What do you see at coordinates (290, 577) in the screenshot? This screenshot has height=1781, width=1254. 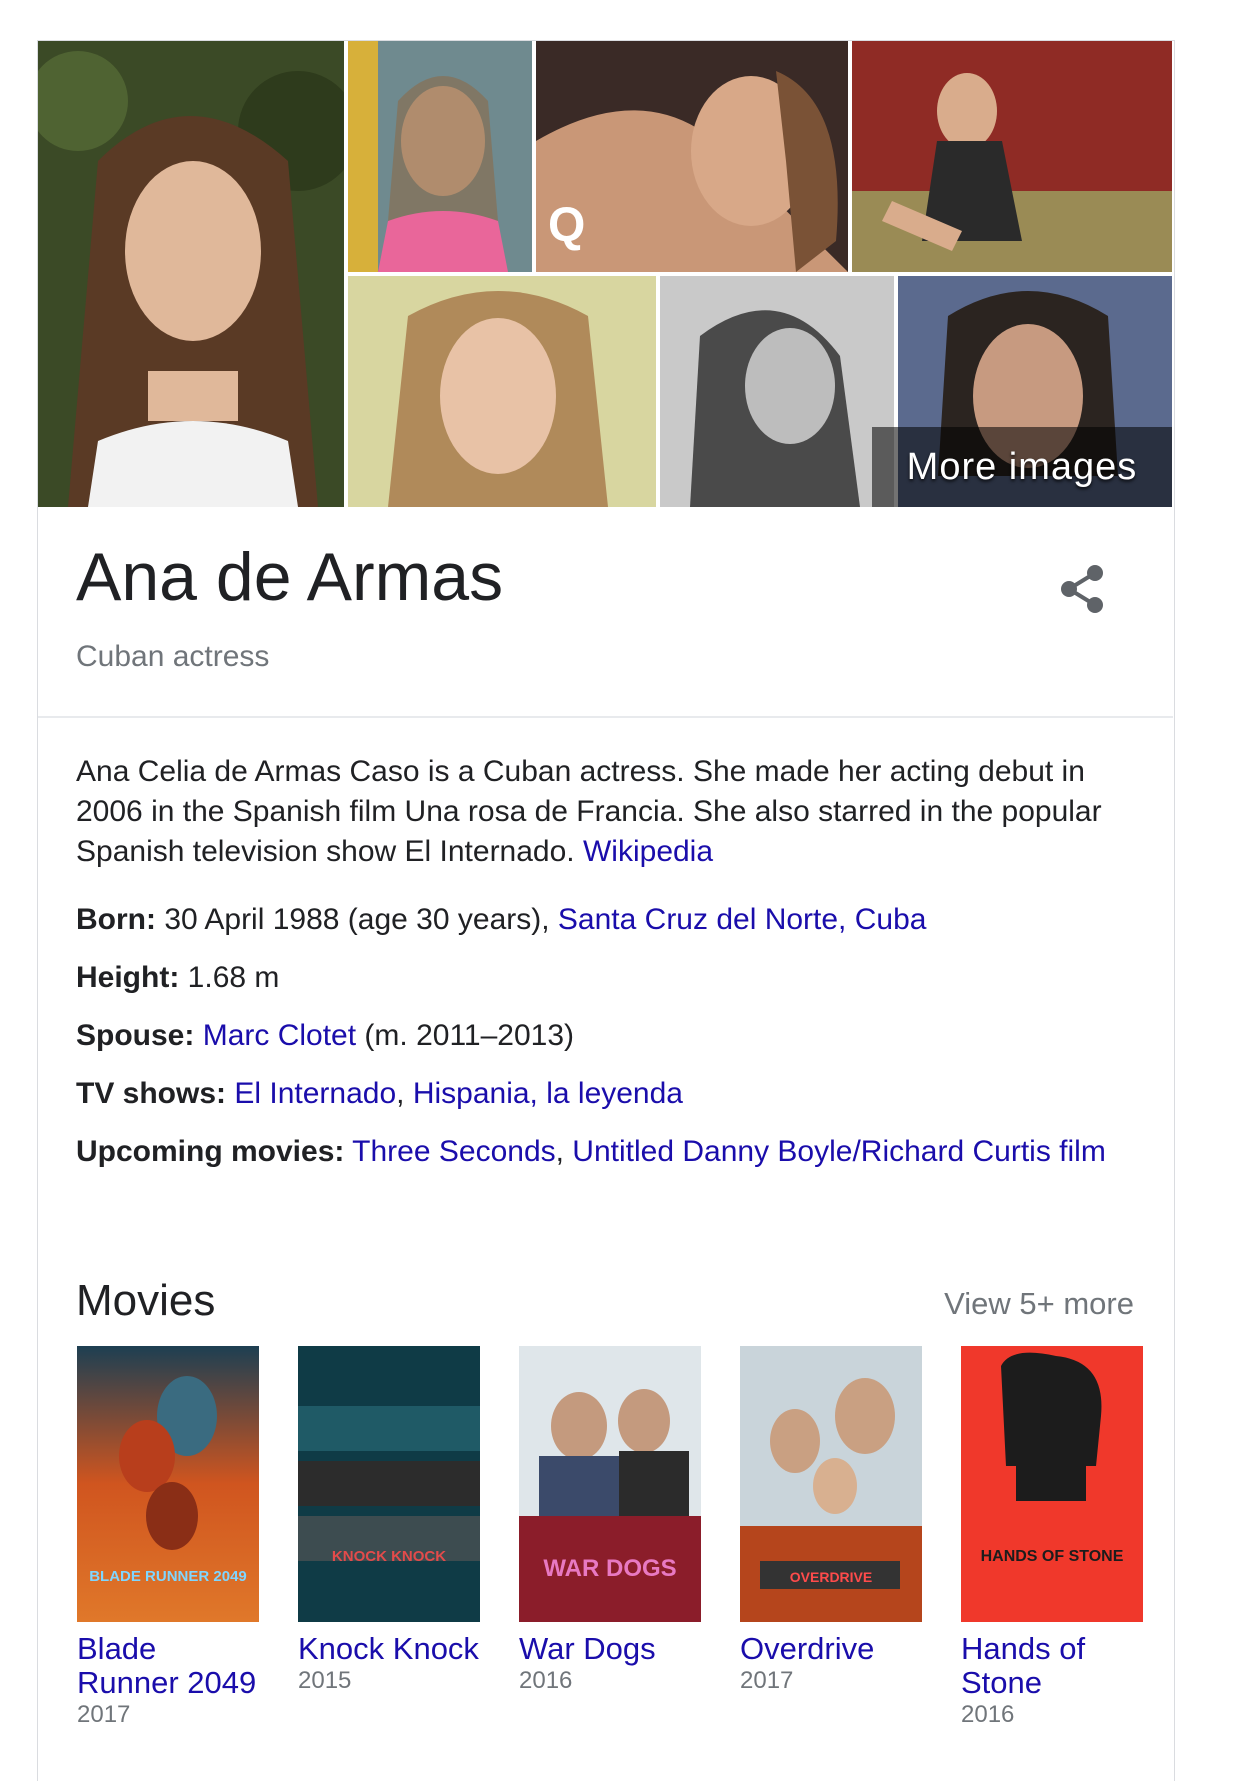 I see `entity-title: Ana de Armas` at bounding box center [290, 577].